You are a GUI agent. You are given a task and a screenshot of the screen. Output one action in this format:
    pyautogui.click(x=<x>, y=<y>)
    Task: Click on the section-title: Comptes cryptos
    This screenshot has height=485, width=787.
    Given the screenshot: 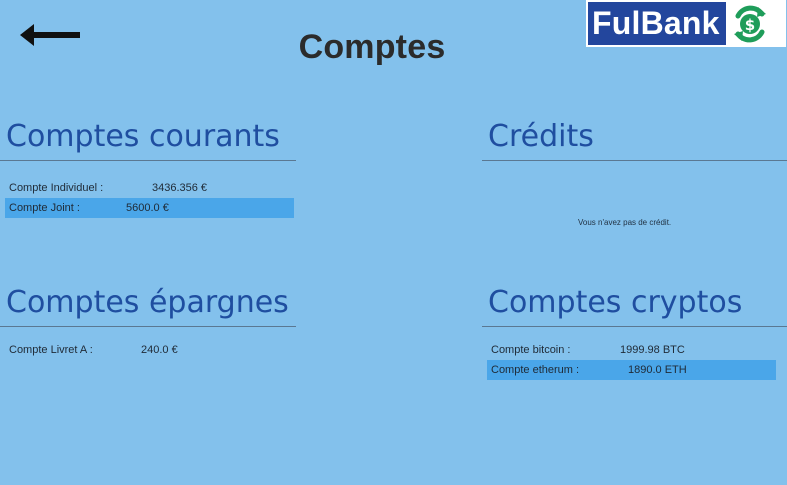 What is the action you would take?
    pyautogui.click(x=615, y=302)
    